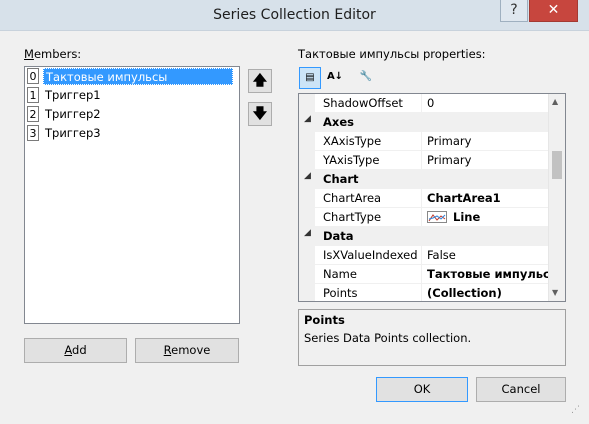  What do you see at coordinates (352, 198) in the screenshot?
I see `property-name: ChartArea` at bounding box center [352, 198].